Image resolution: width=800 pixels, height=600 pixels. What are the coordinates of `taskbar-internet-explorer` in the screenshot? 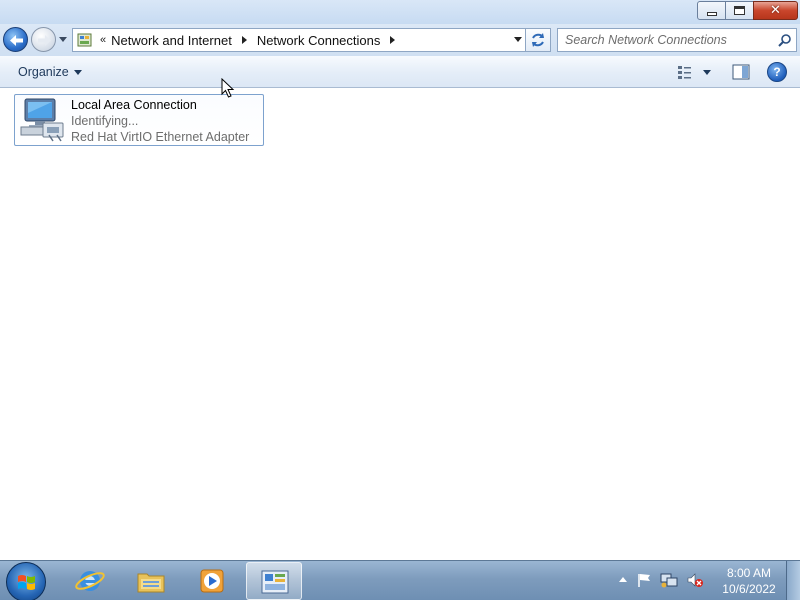 It's located at (90, 581).